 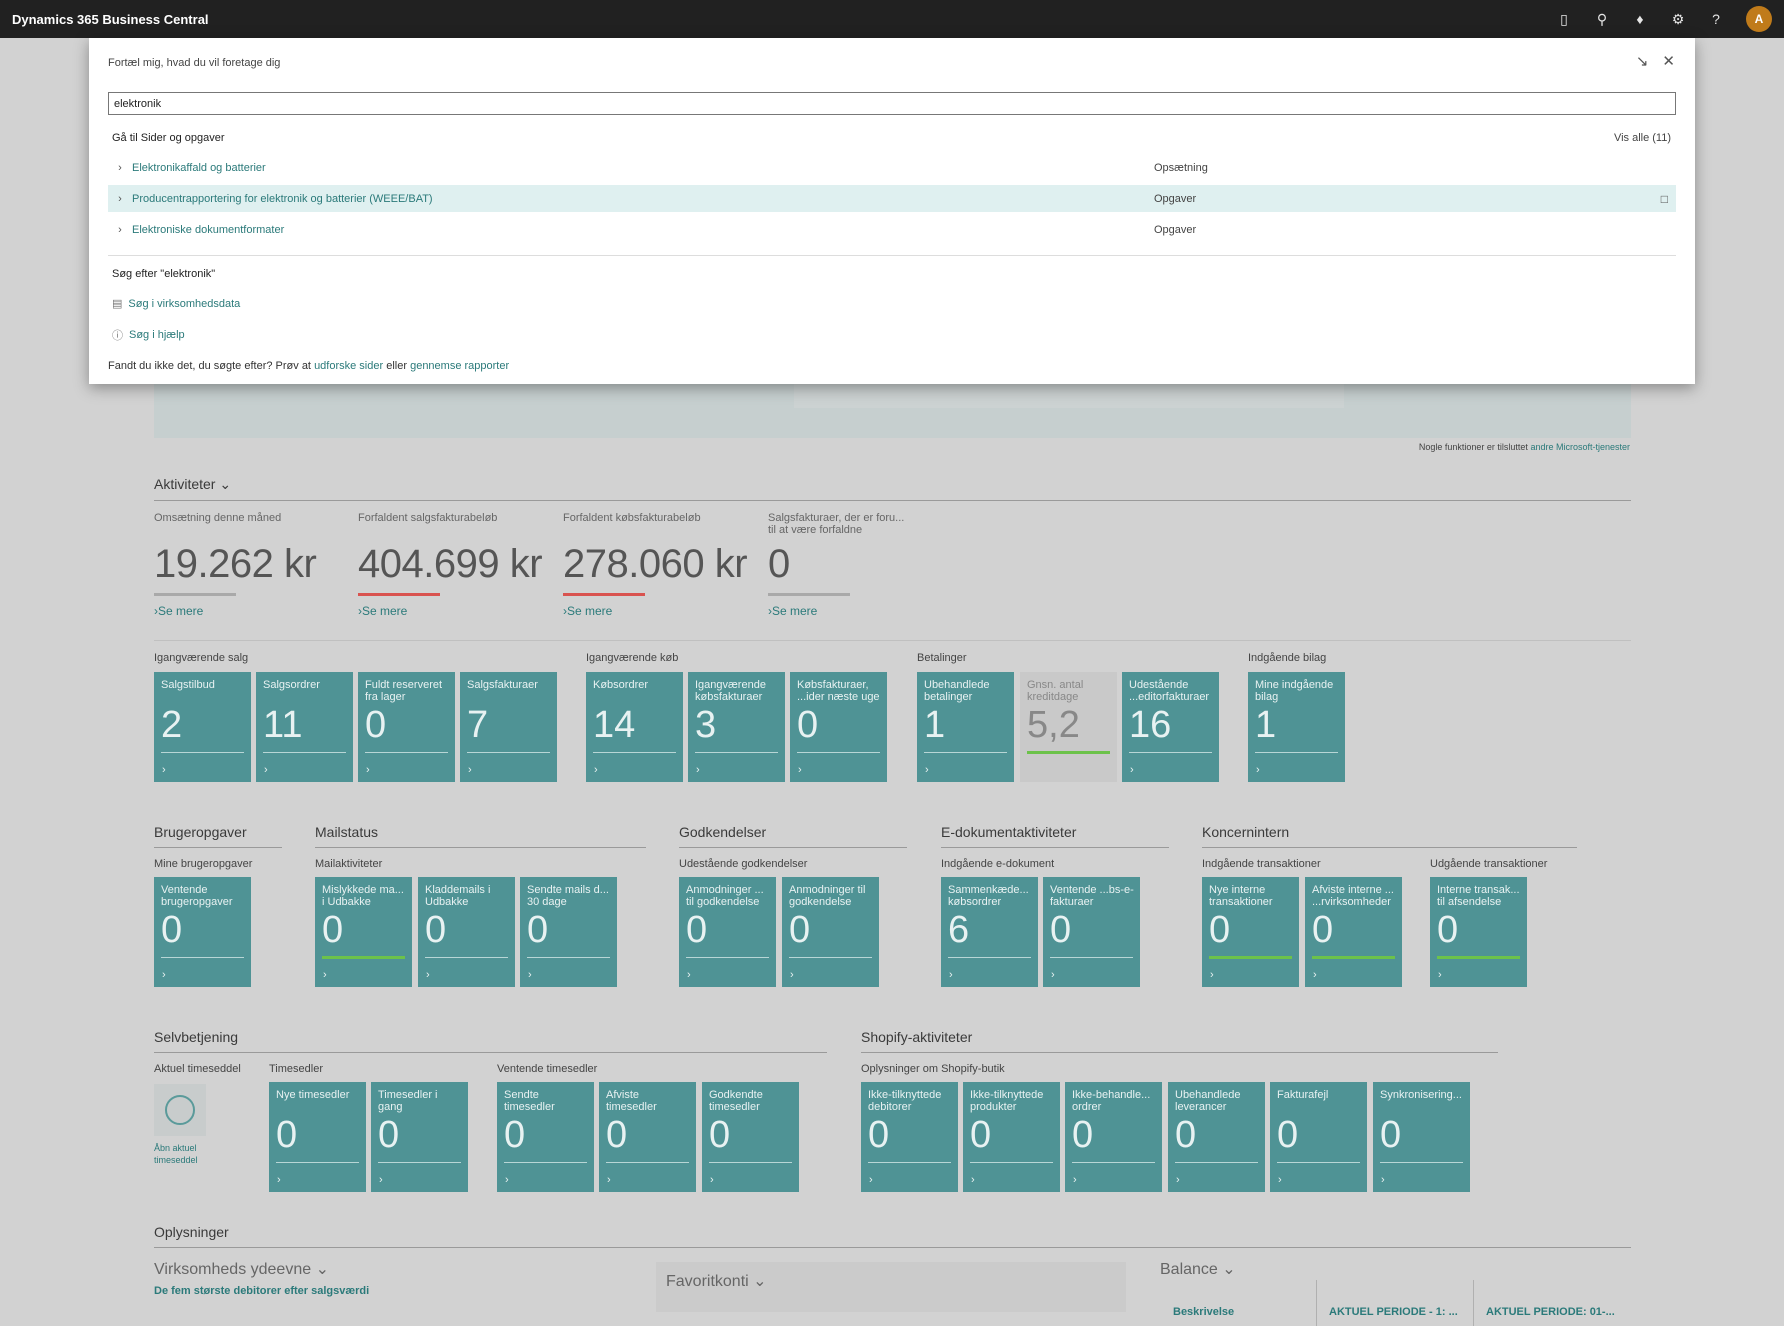 I want to click on tile-purchase-orders: Købsordrer 14 ›, so click(x=634, y=727).